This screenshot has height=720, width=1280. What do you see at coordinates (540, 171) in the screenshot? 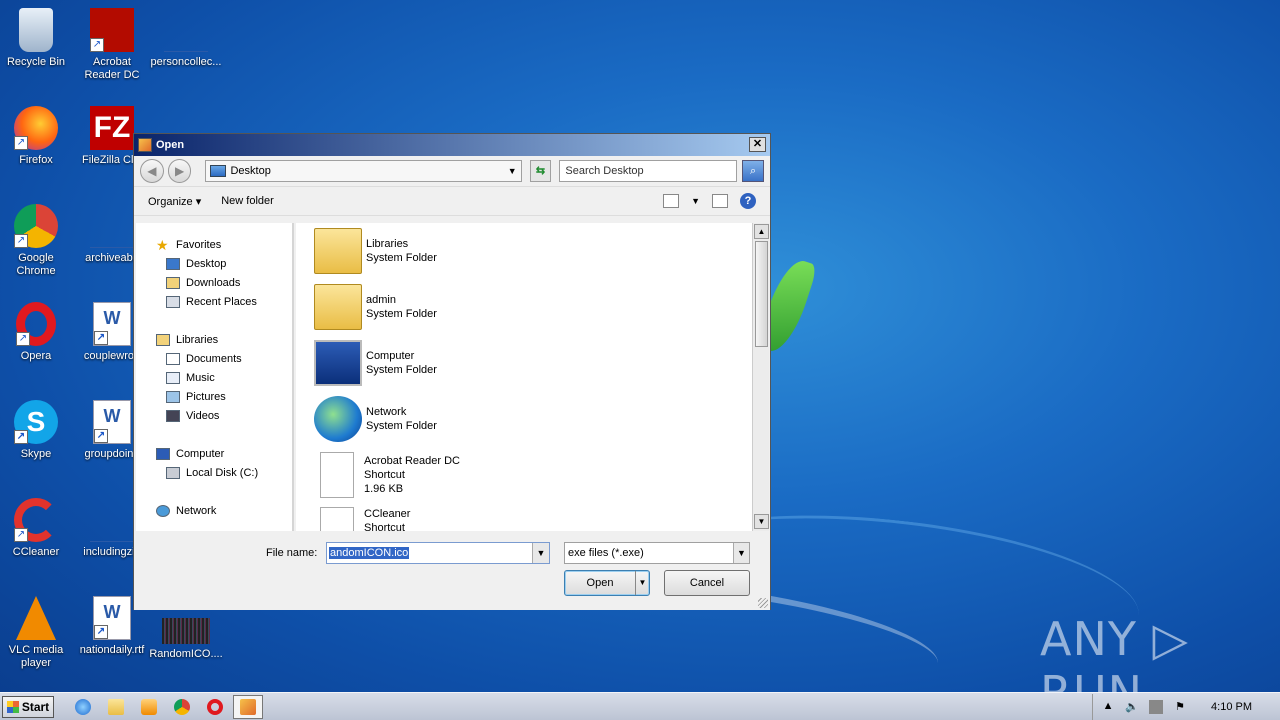
I see `refresh-button: ⇆` at bounding box center [540, 171].